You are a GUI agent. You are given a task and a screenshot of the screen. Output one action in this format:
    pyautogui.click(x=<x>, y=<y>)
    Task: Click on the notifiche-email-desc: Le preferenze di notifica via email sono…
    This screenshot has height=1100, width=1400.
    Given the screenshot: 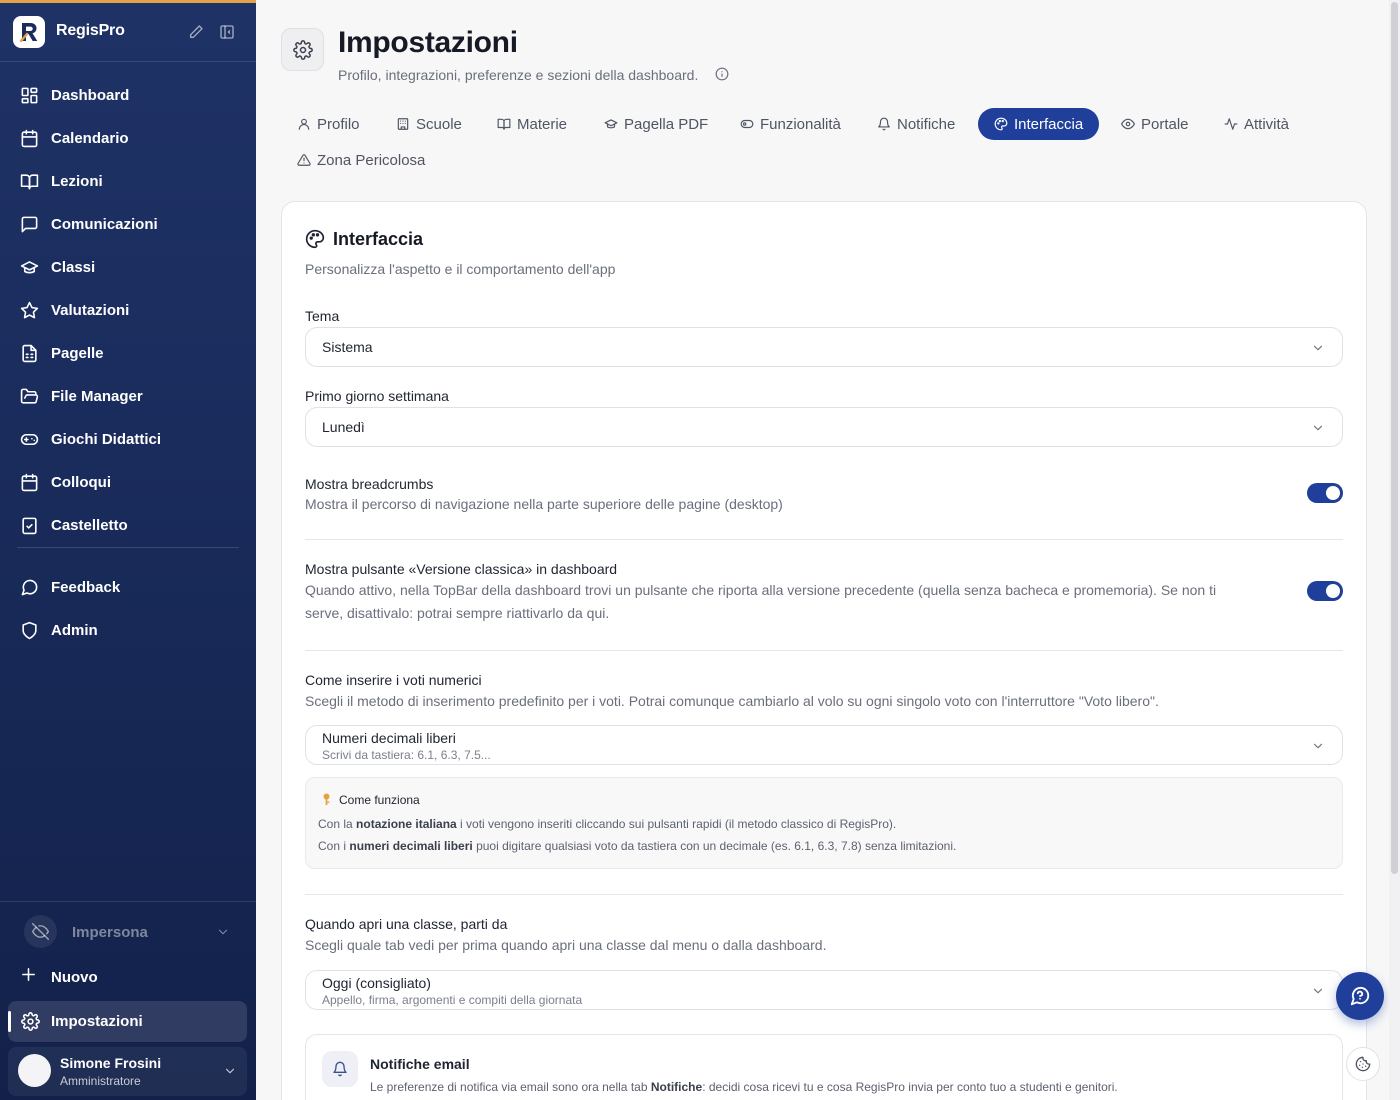 What is the action you would take?
    pyautogui.click(x=744, y=1087)
    